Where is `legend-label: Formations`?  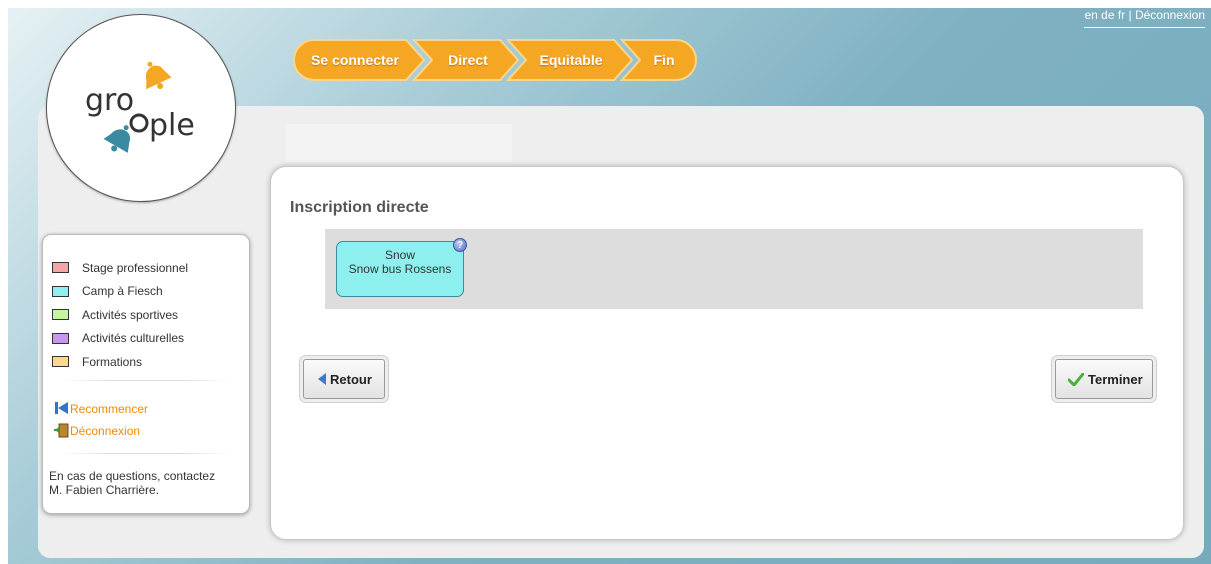 legend-label: Formations is located at coordinates (112, 361).